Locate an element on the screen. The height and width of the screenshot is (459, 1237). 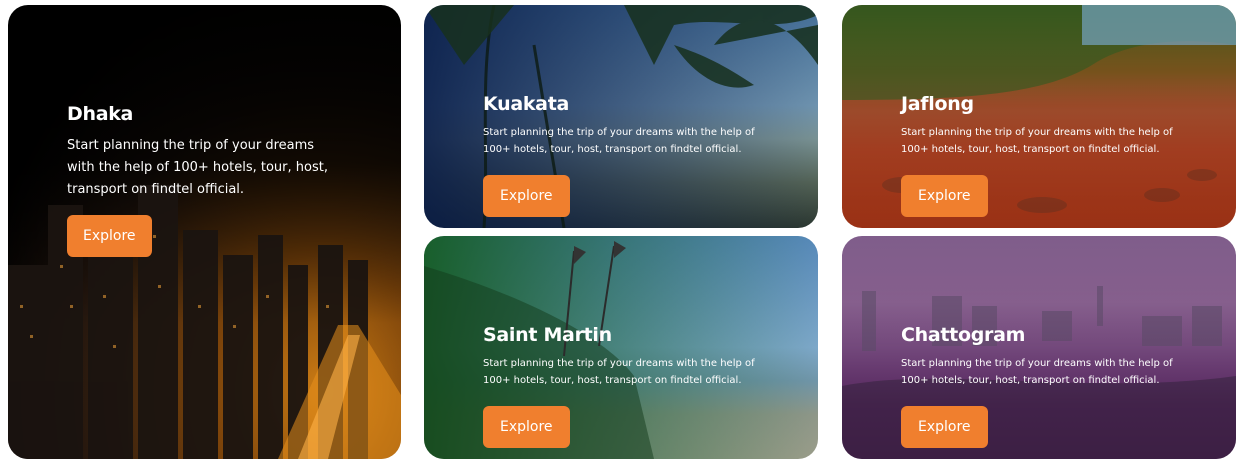
destination-title: Kuakata is located at coordinates (526, 104).